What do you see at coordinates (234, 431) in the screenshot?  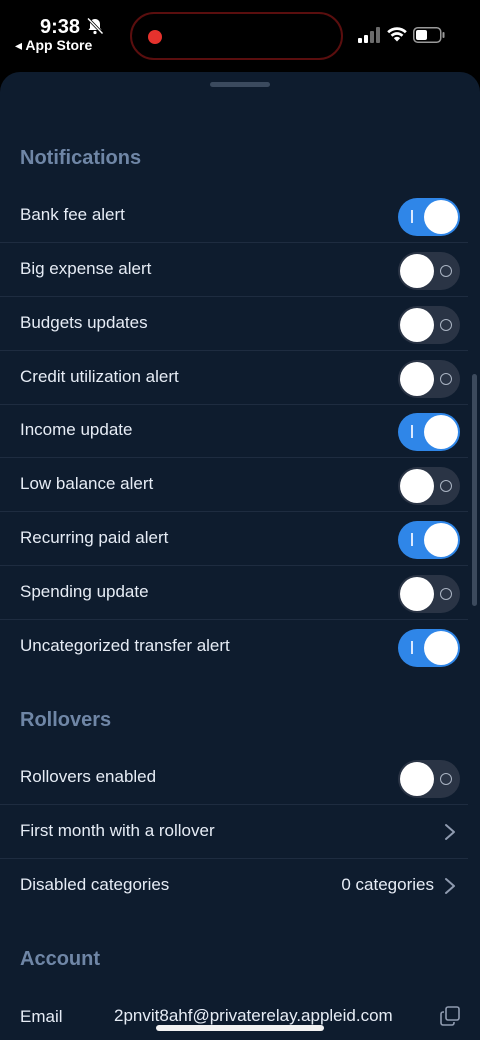 I see `notification-row-income: Income update` at bounding box center [234, 431].